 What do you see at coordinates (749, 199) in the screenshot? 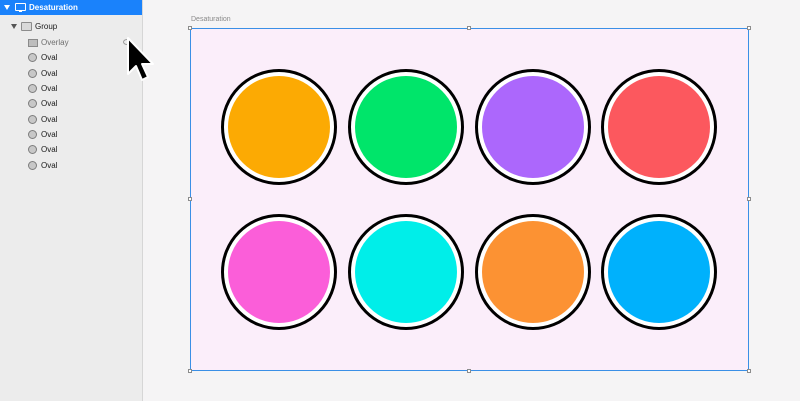
I see `resize-handle-right` at bounding box center [749, 199].